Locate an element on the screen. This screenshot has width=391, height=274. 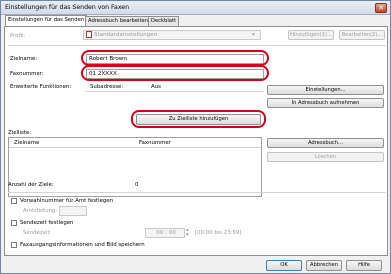
add-to-addressbook-button: In Adressbuch aufnehmen is located at coordinates (325, 103).